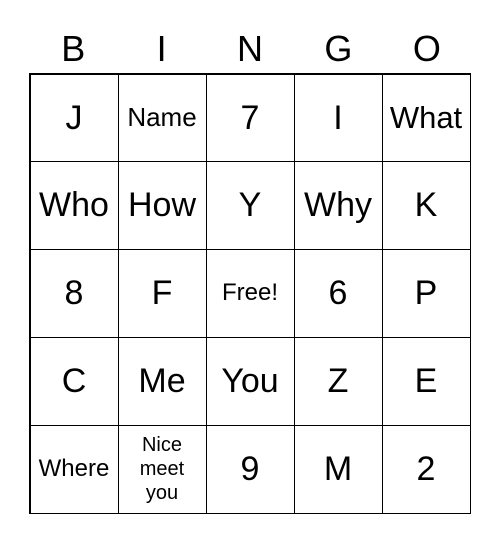 This screenshot has height=544, width=500. I want to click on header-letter: I, so click(161, 48).